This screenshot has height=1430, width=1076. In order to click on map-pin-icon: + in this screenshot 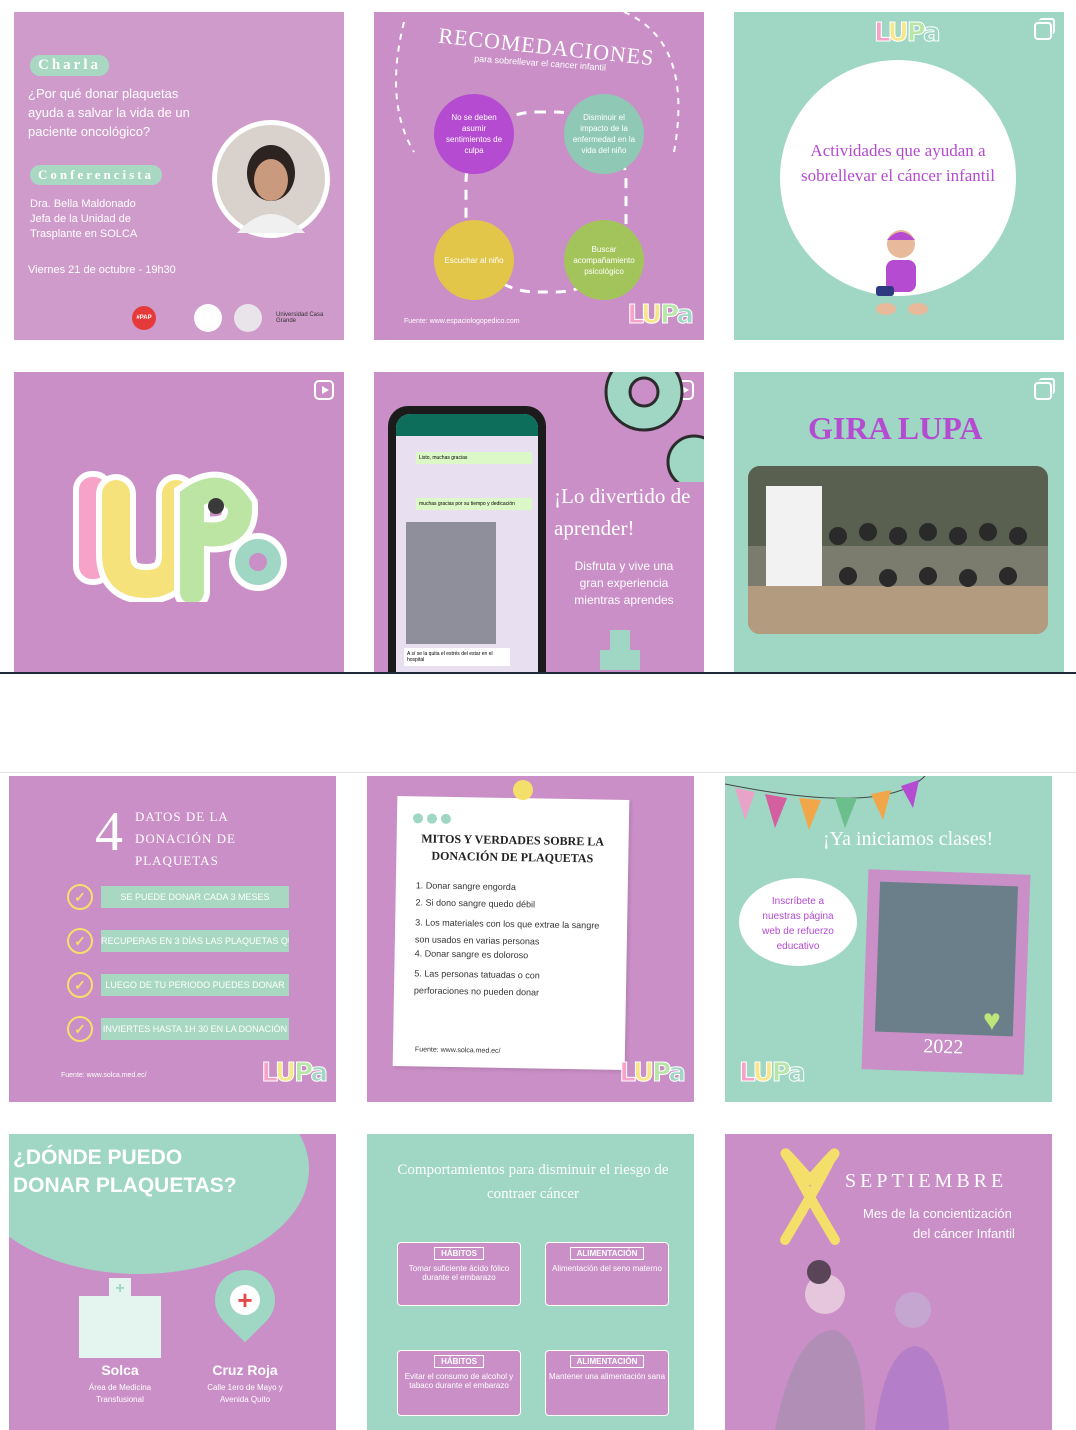, I will do `click(245, 1300)`.